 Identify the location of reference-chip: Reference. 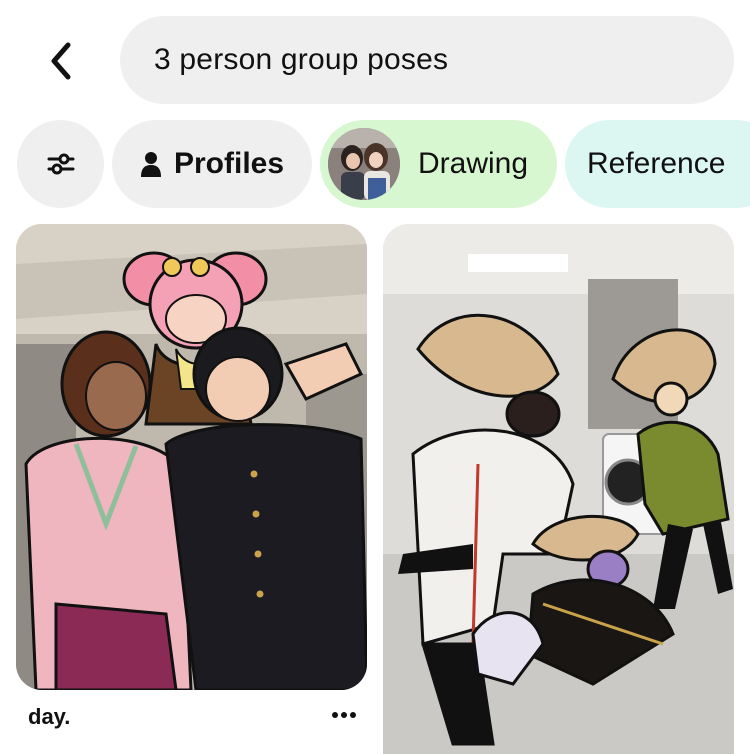
(657, 164).